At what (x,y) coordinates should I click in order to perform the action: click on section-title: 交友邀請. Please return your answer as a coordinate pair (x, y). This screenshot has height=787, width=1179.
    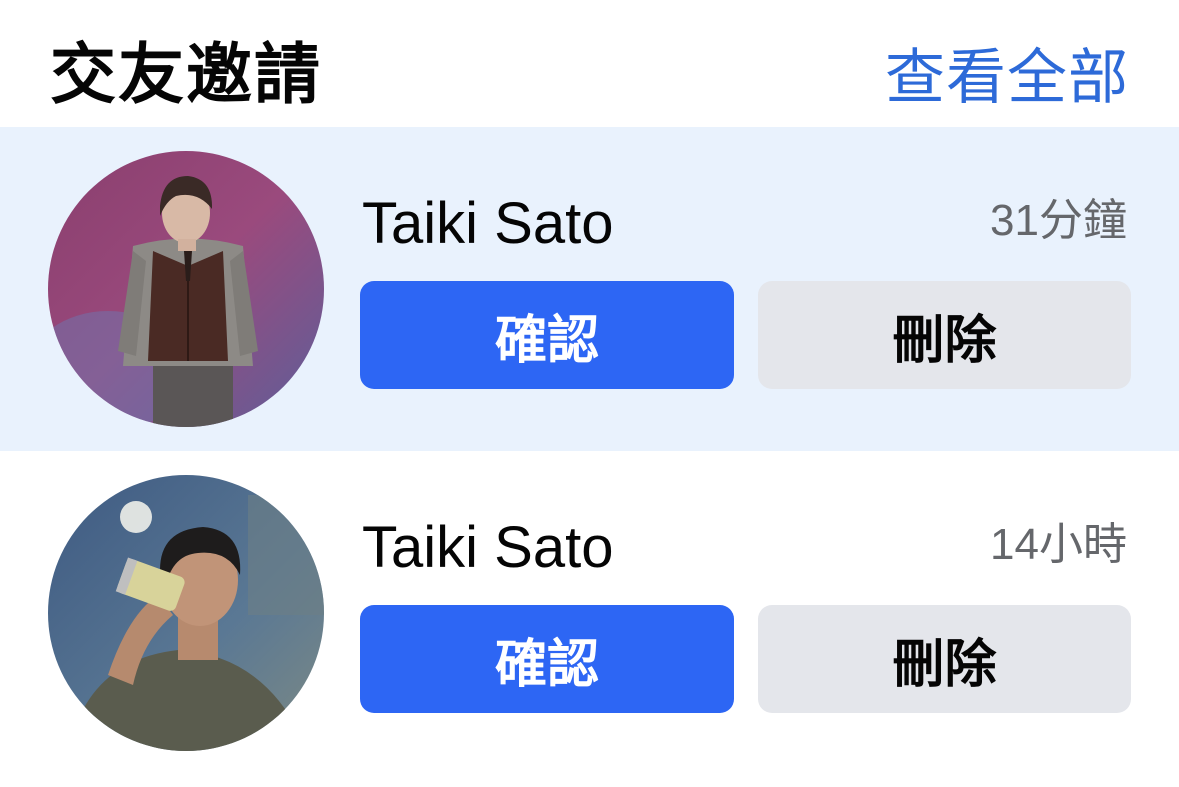
    Looking at the image, I should click on (186, 74).